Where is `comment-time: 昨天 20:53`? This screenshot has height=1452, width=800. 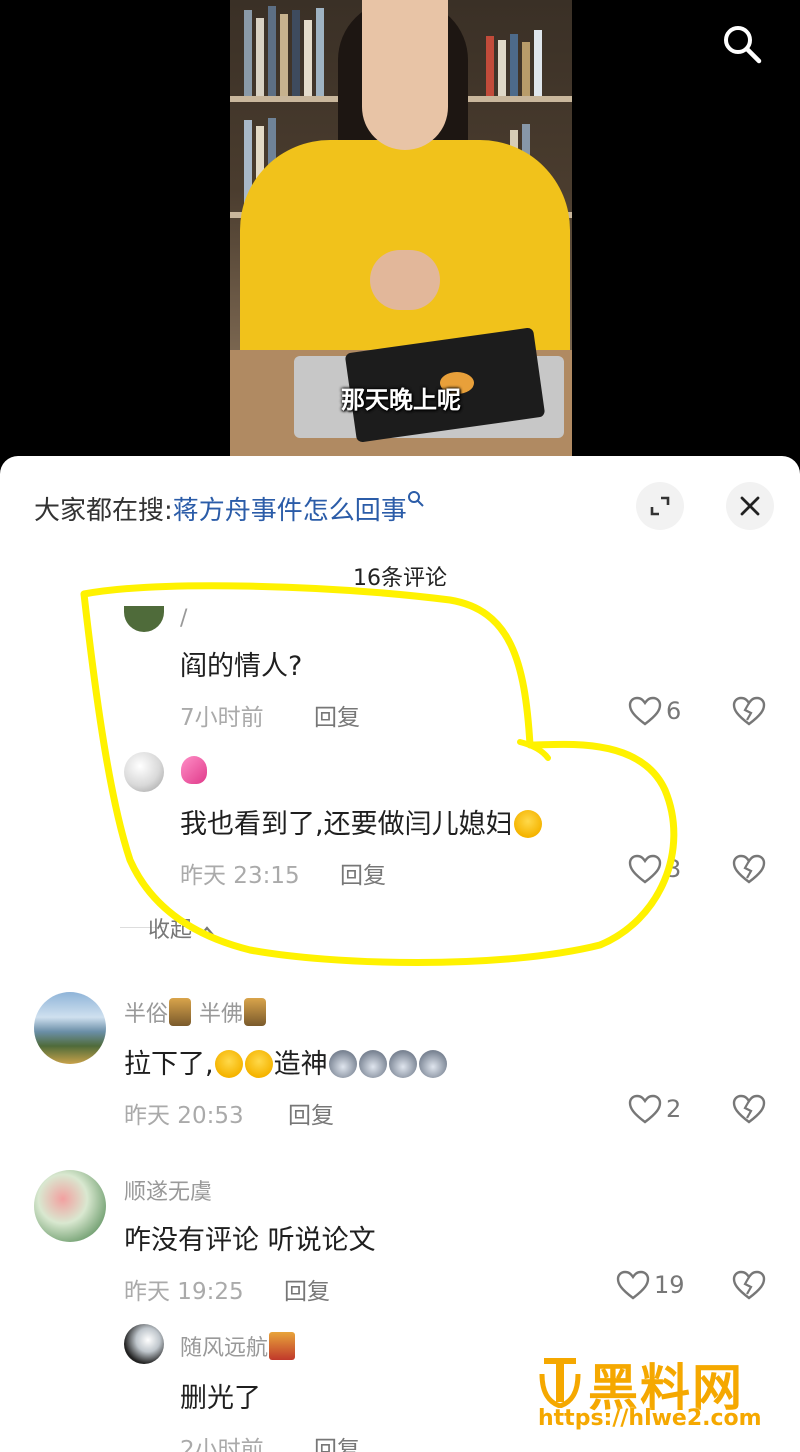 comment-time: 昨天 20:53 is located at coordinates (184, 1116).